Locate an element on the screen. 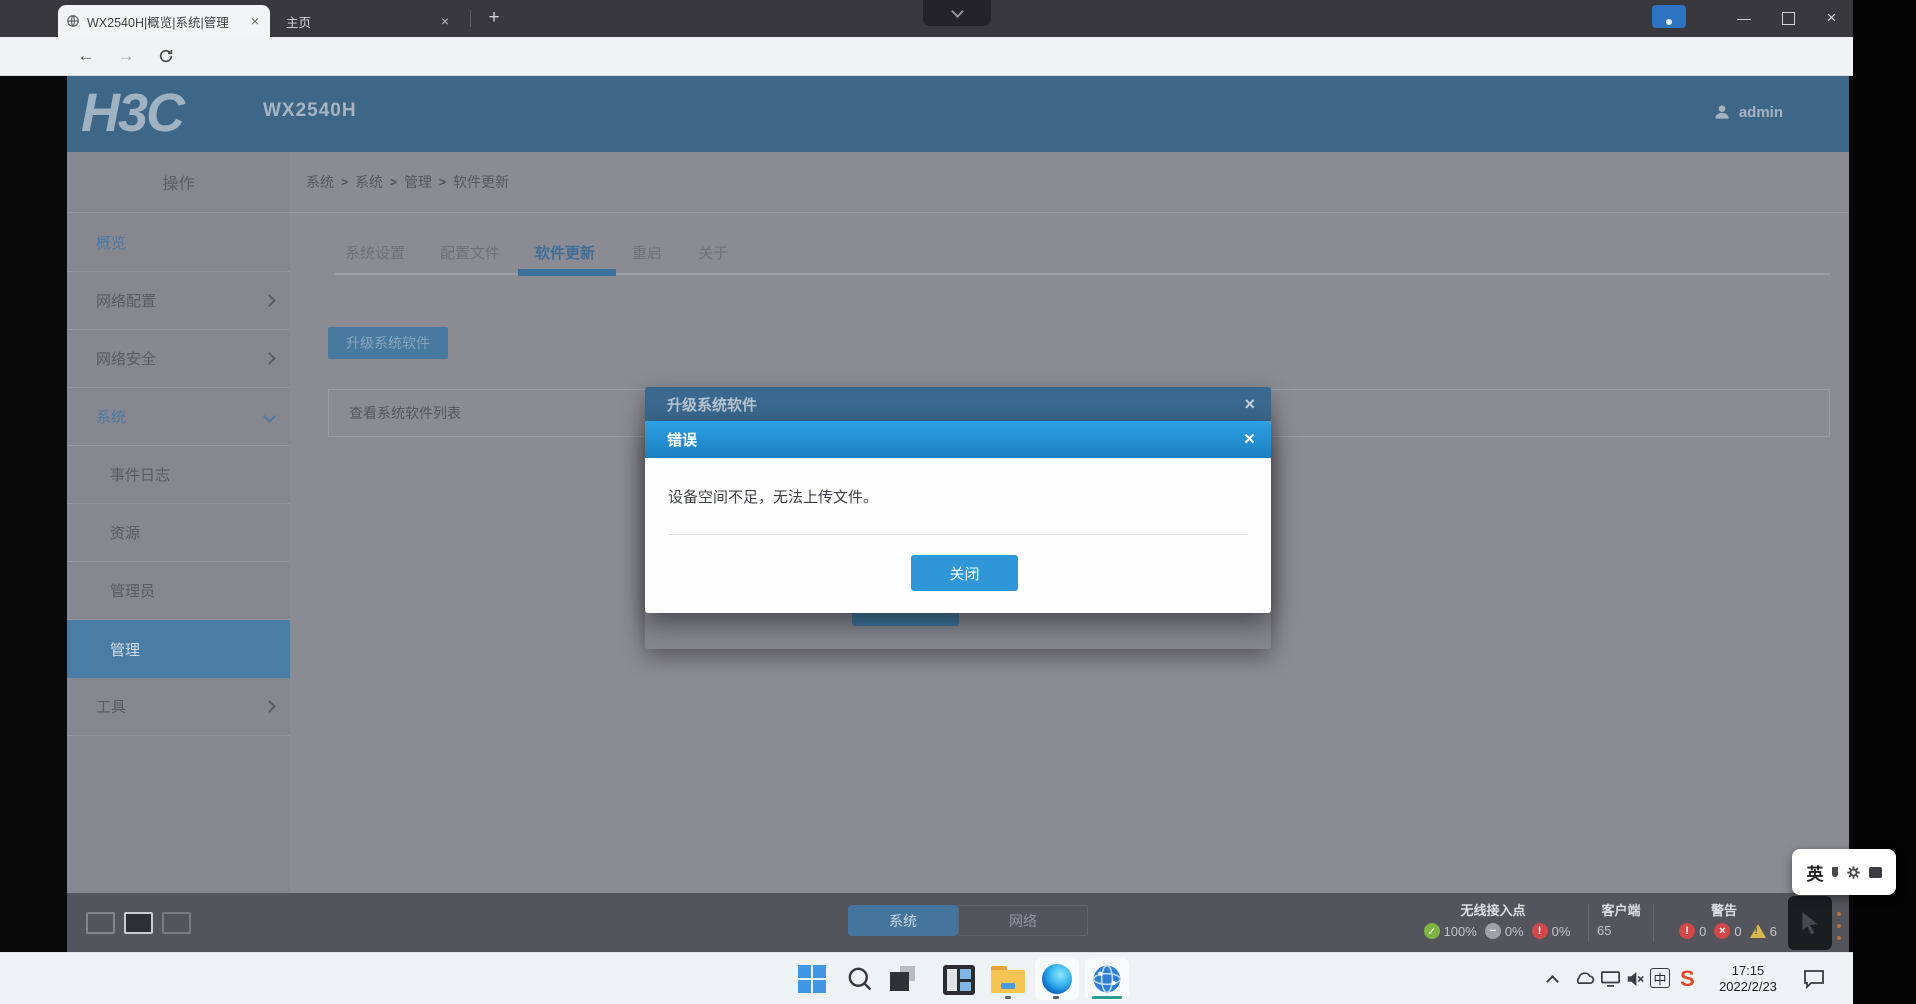 This screenshot has height=1004, width=1916. sidebar-item-management: 管理 is located at coordinates (178, 649).